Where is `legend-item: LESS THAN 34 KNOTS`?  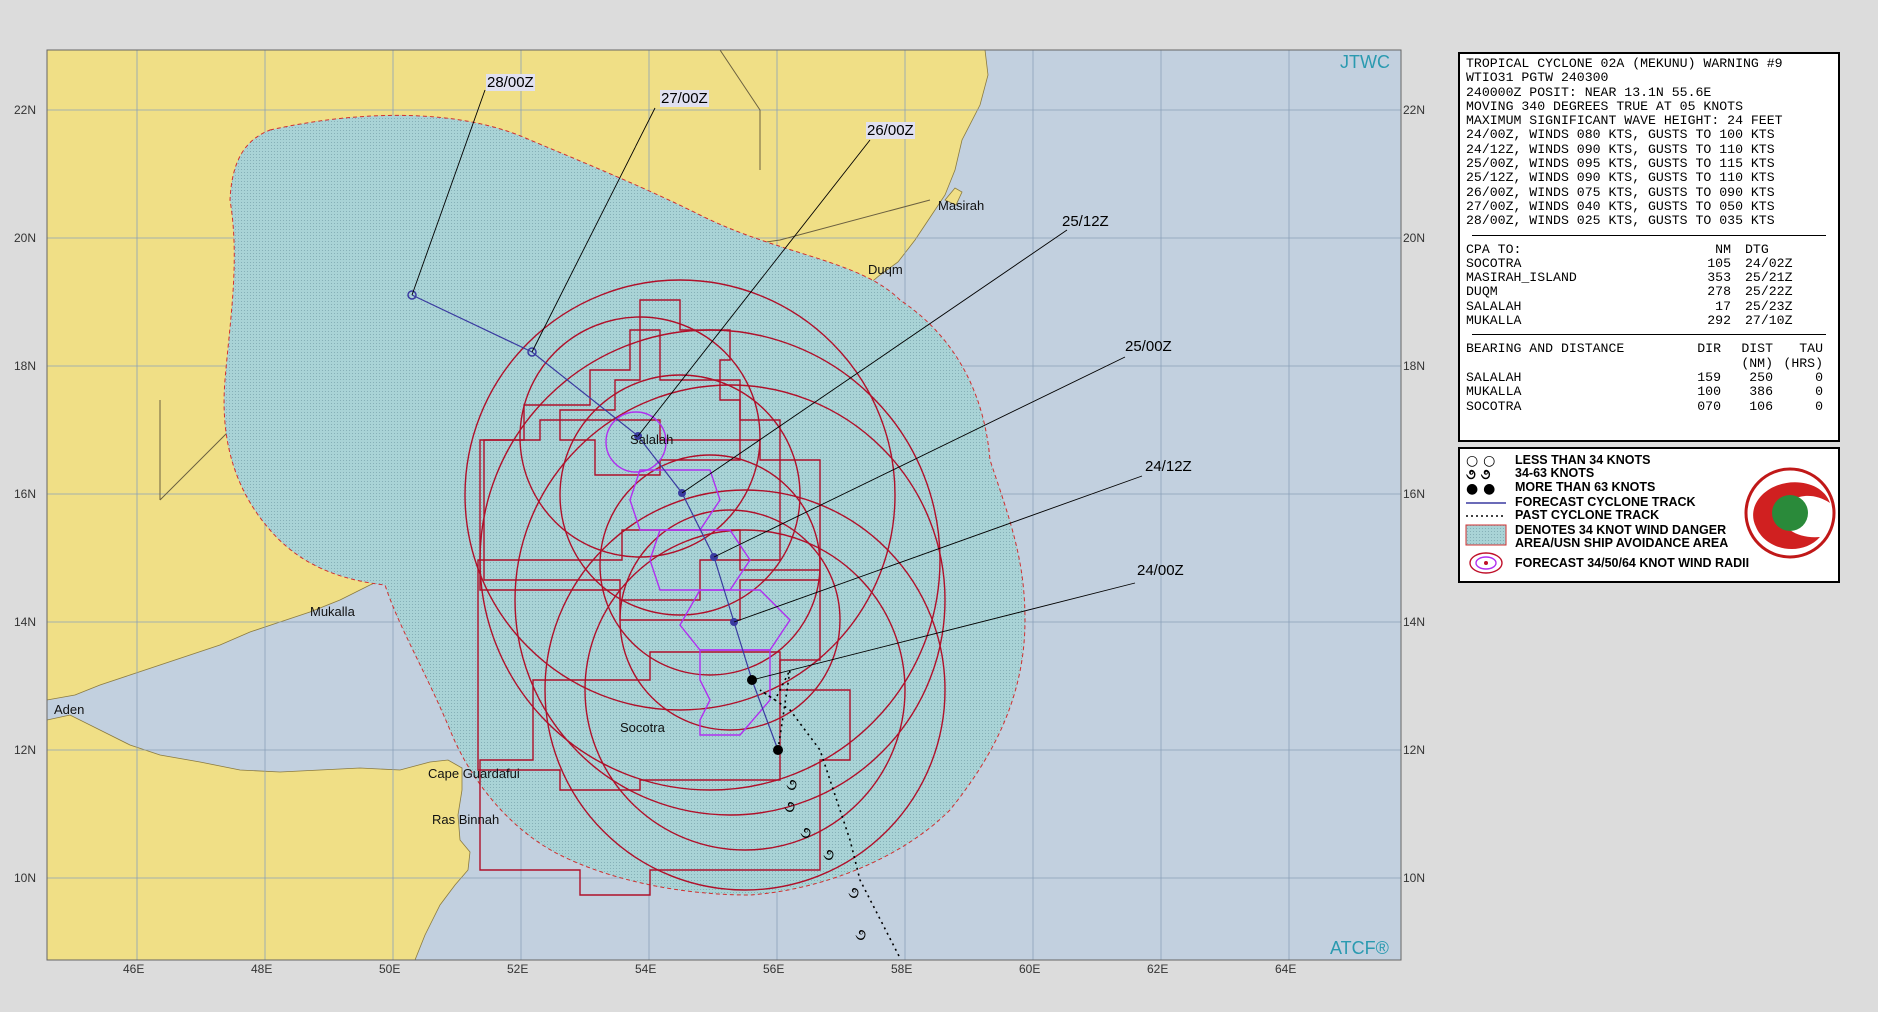
legend-item: LESS THAN 34 KNOTS is located at coordinates (1583, 460).